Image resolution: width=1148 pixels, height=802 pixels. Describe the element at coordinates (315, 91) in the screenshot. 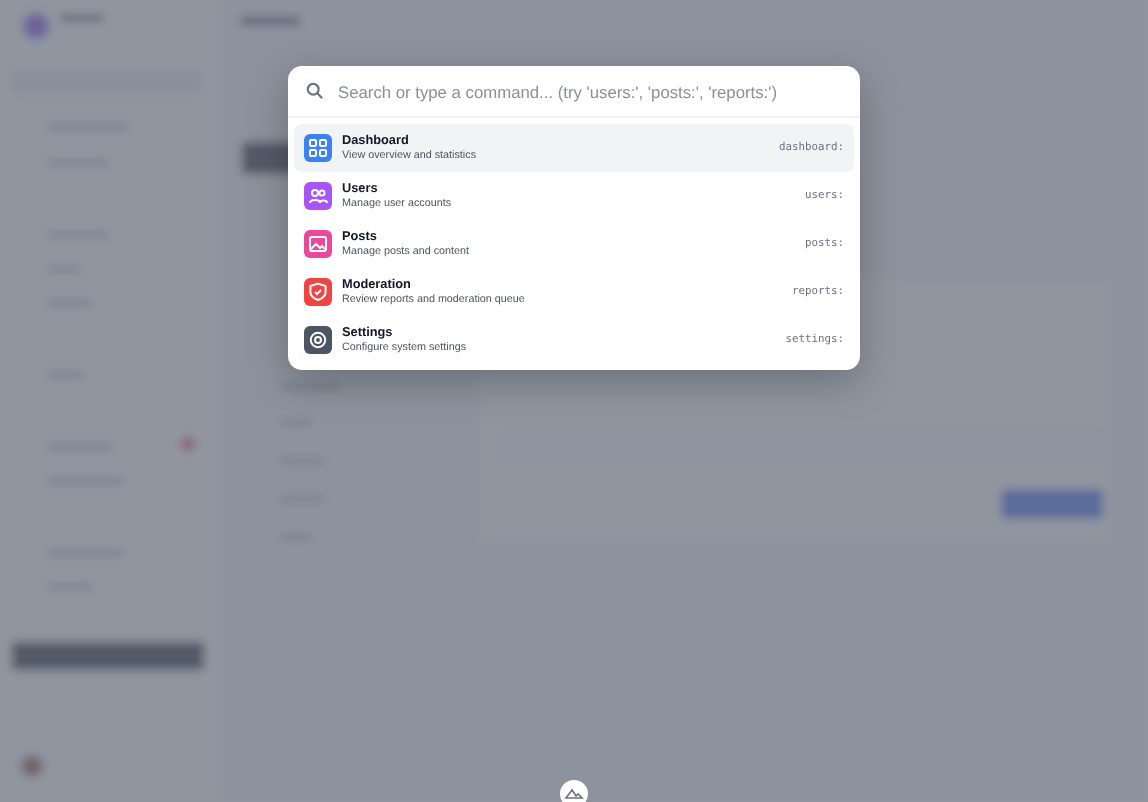

I see `search-icon` at that location.